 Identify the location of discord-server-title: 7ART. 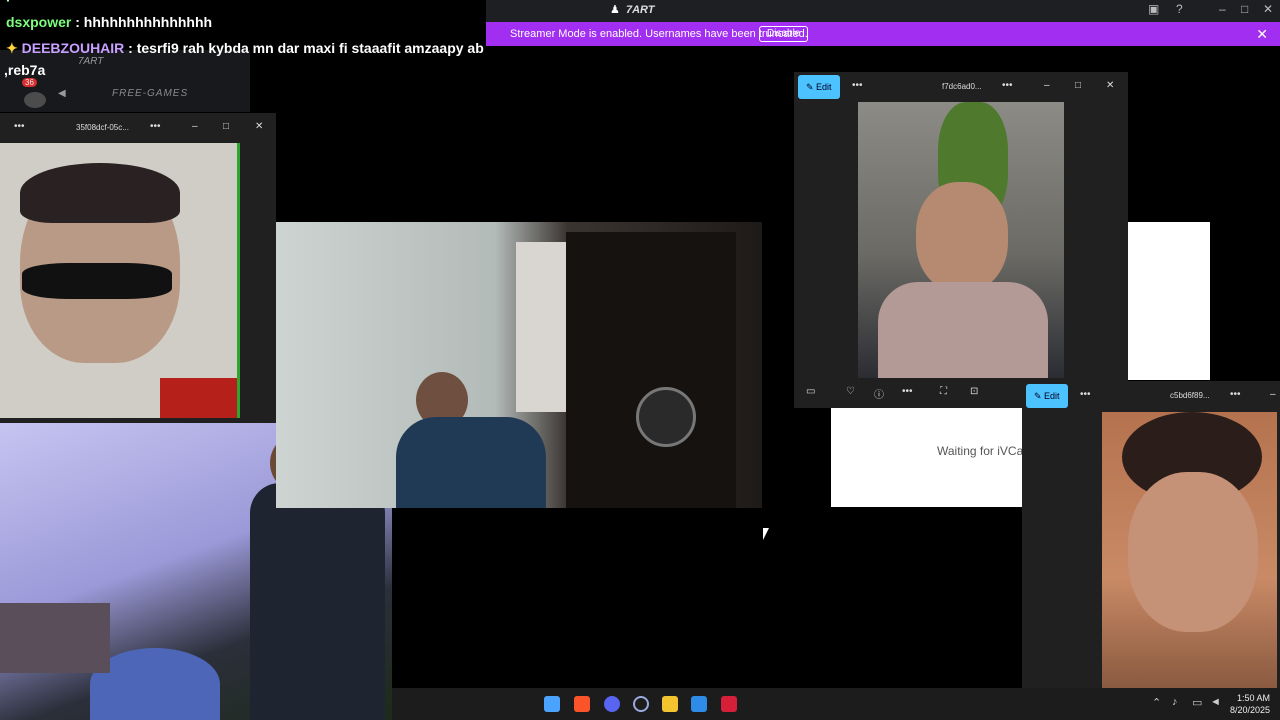
(640, 10).